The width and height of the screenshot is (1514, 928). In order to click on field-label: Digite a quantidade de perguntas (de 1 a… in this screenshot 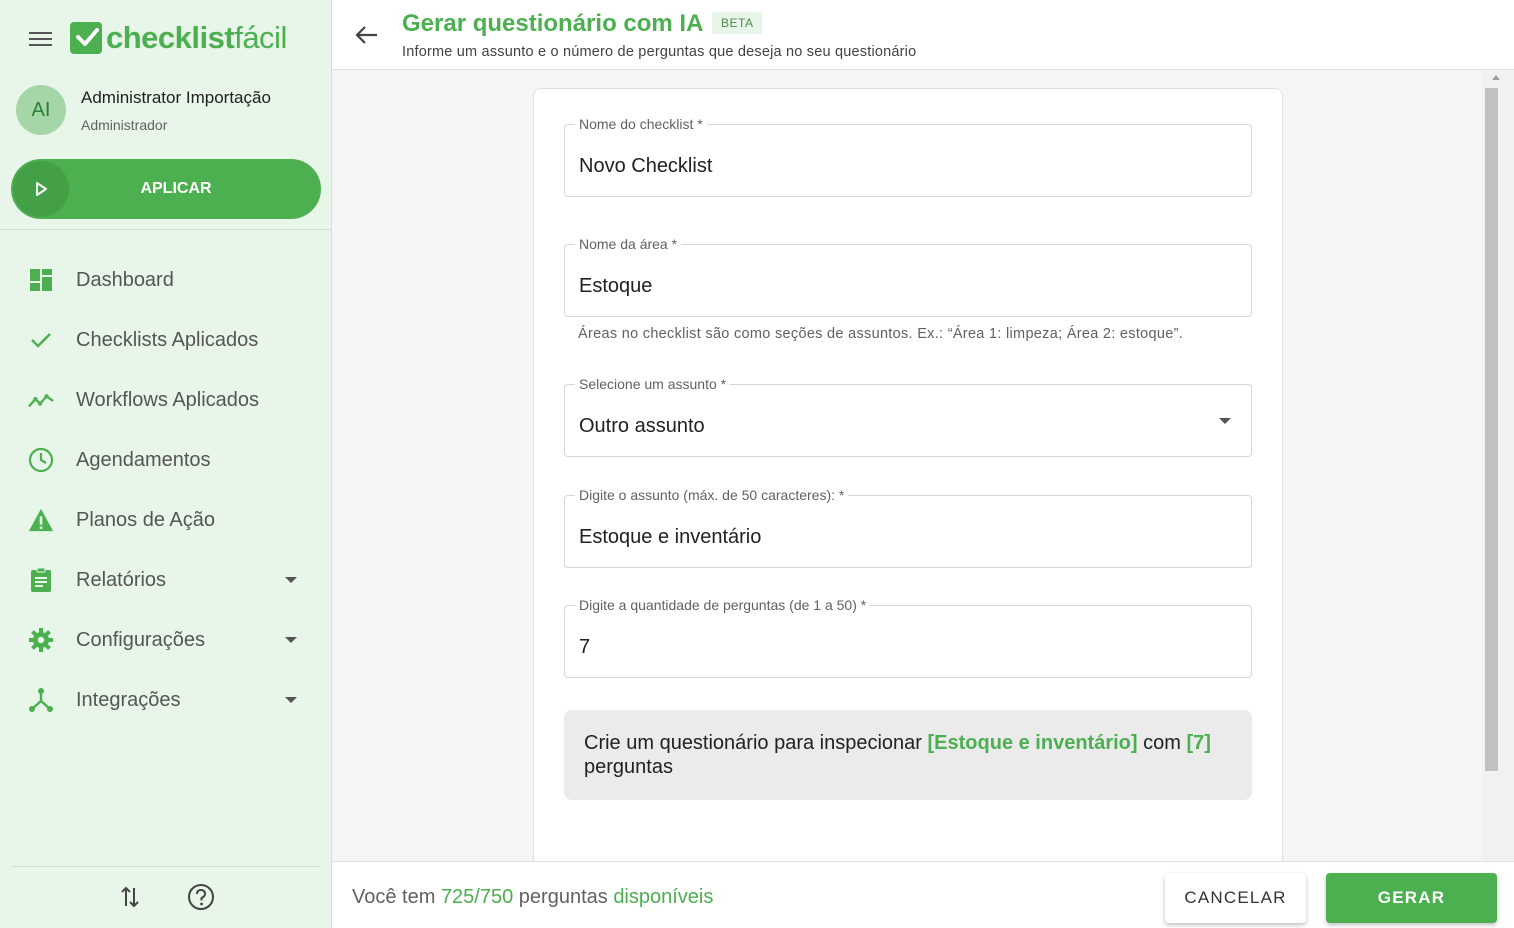, I will do `click(723, 605)`.